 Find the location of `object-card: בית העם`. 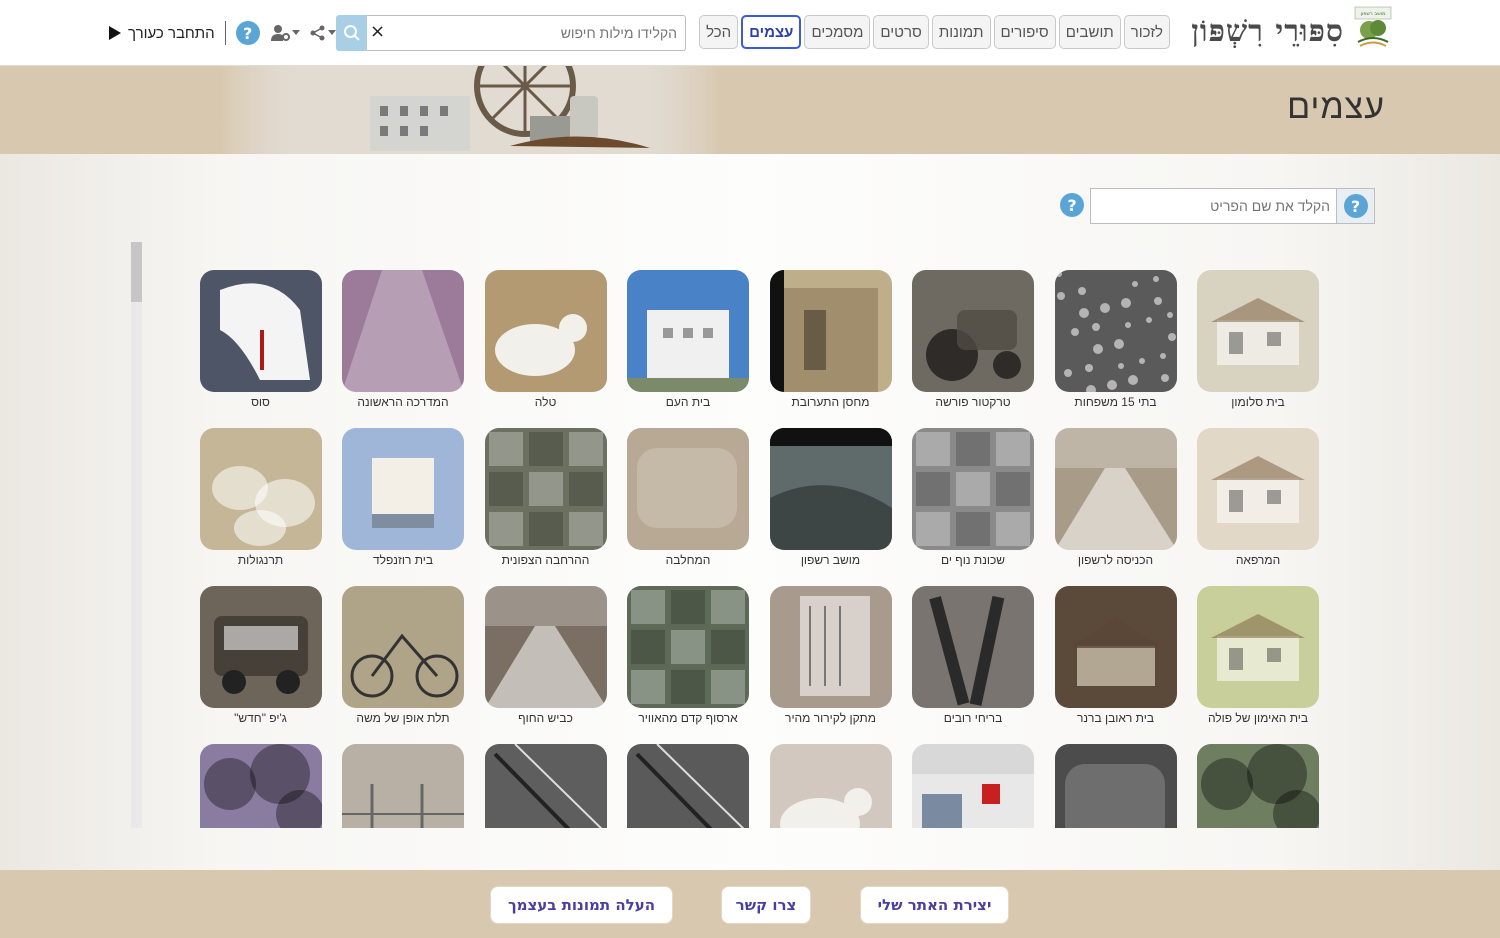

object-card: בית העם is located at coordinates (688, 339).